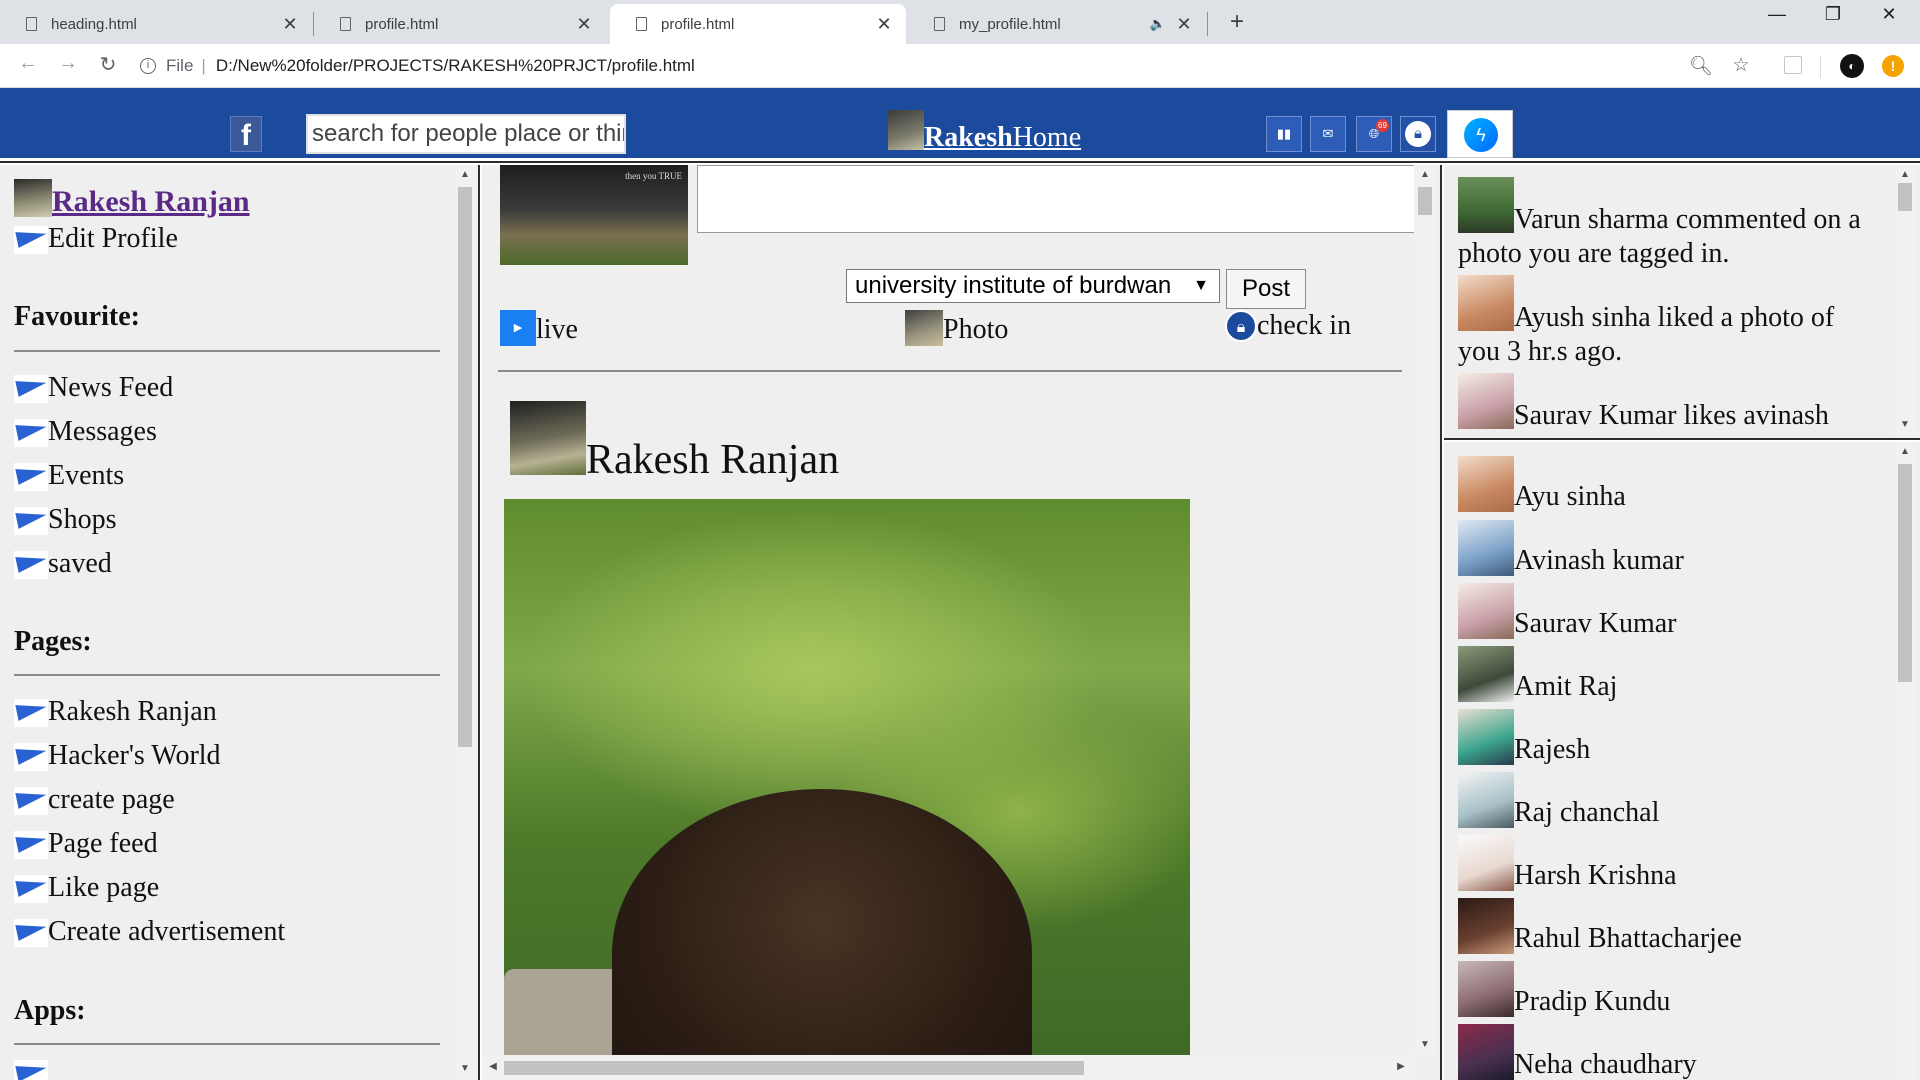  Describe the element at coordinates (956, 328) in the screenshot. I see `photo-action: Photo` at that location.